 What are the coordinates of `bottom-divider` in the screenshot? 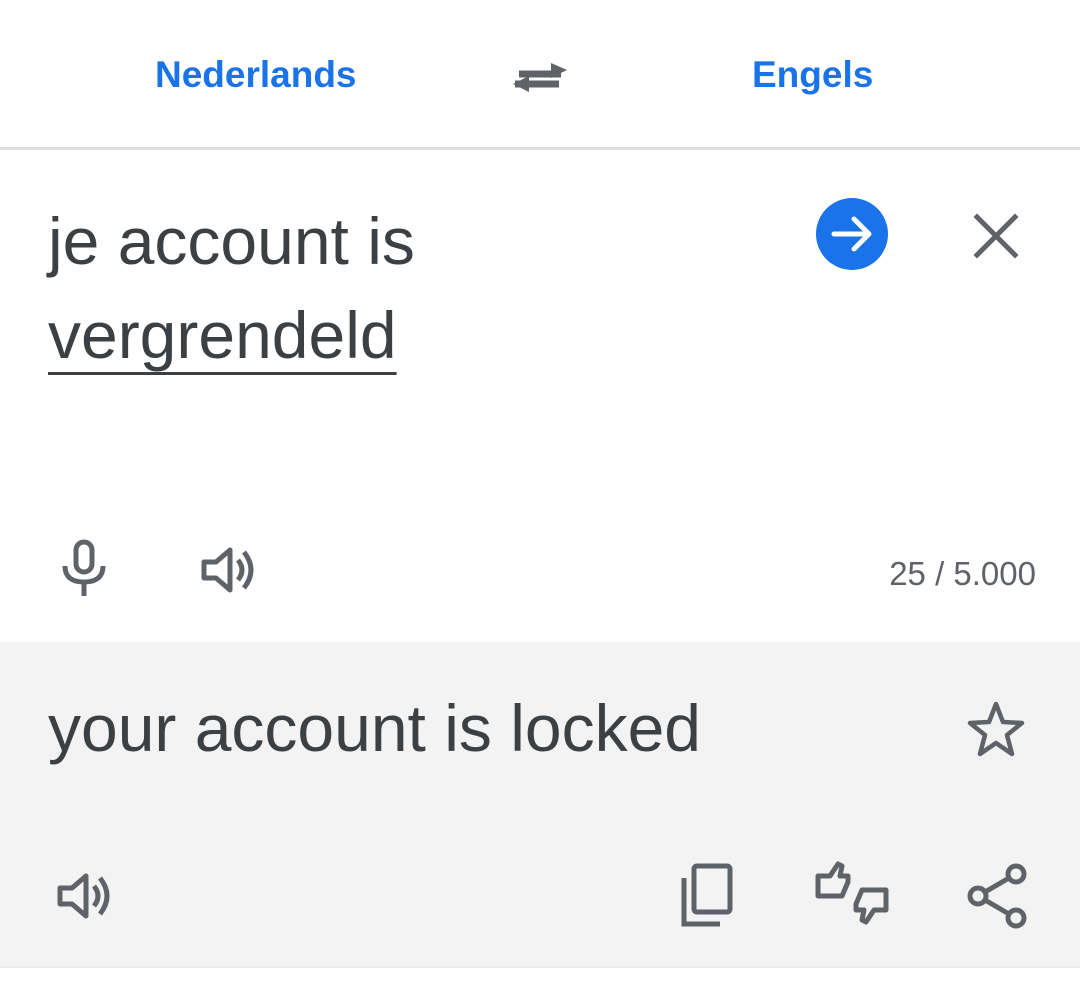 It's located at (540, 975).